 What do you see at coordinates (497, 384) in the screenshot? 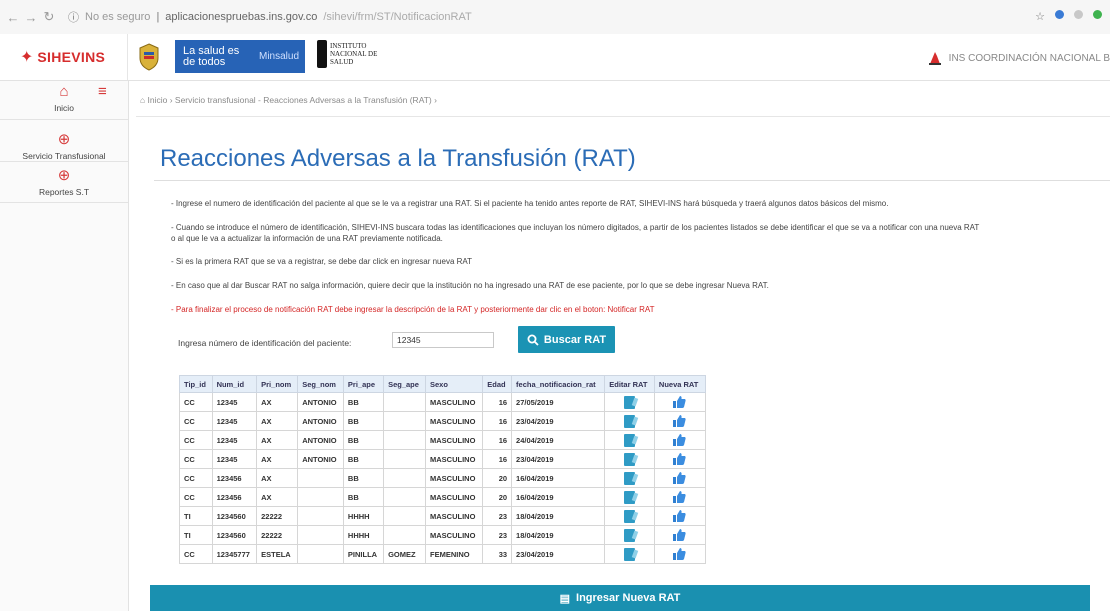
I see `column-header: Edad` at bounding box center [497, 384].